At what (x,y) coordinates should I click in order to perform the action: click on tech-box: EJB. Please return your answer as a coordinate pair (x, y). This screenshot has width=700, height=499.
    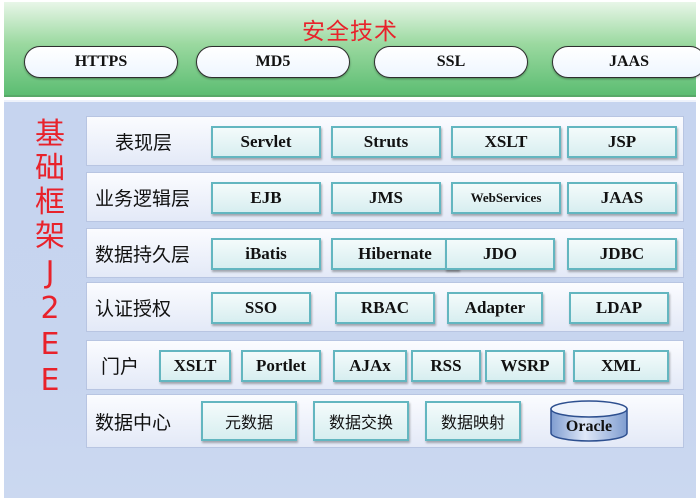
    Looking at the image, I should click on (266, 198).